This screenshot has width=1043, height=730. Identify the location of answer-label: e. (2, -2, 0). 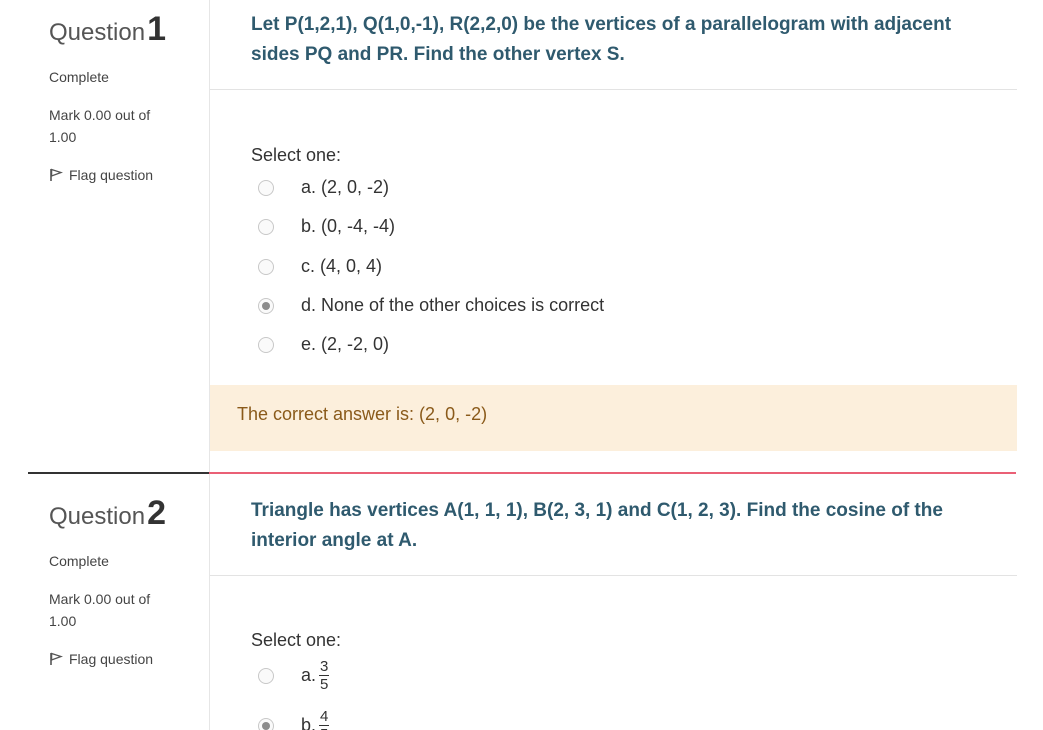
(345, 344).